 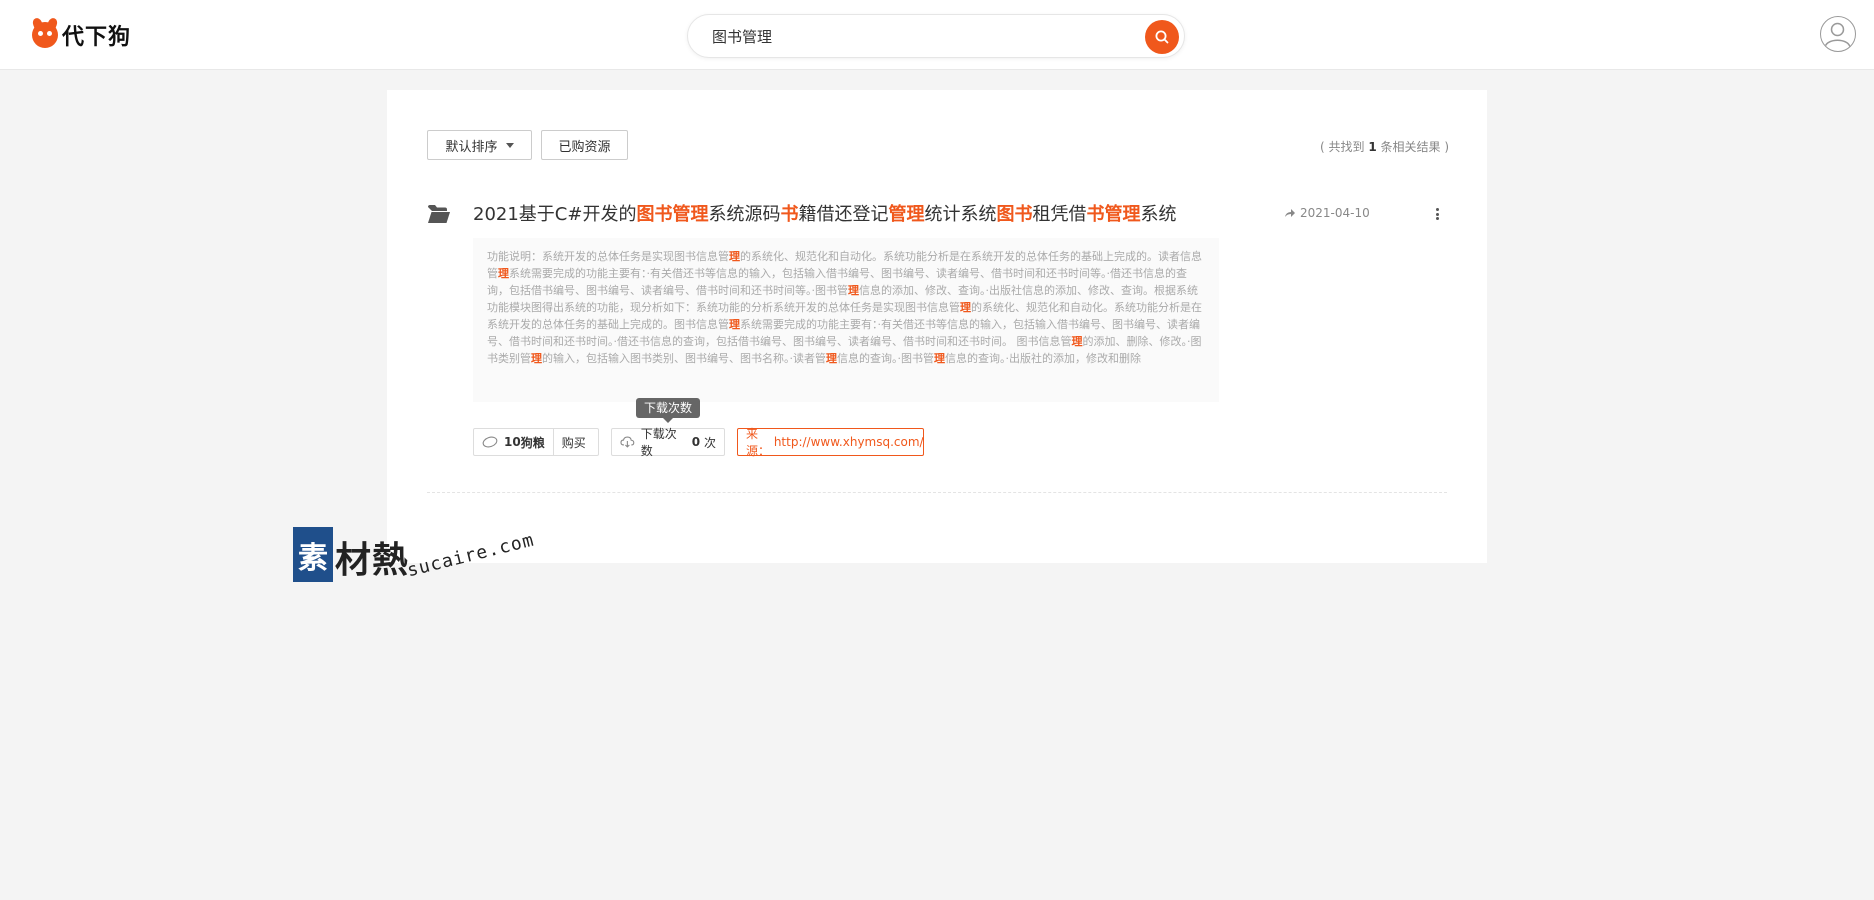 I want to click on share-arrow-icon, so click(x=1290, y=213).